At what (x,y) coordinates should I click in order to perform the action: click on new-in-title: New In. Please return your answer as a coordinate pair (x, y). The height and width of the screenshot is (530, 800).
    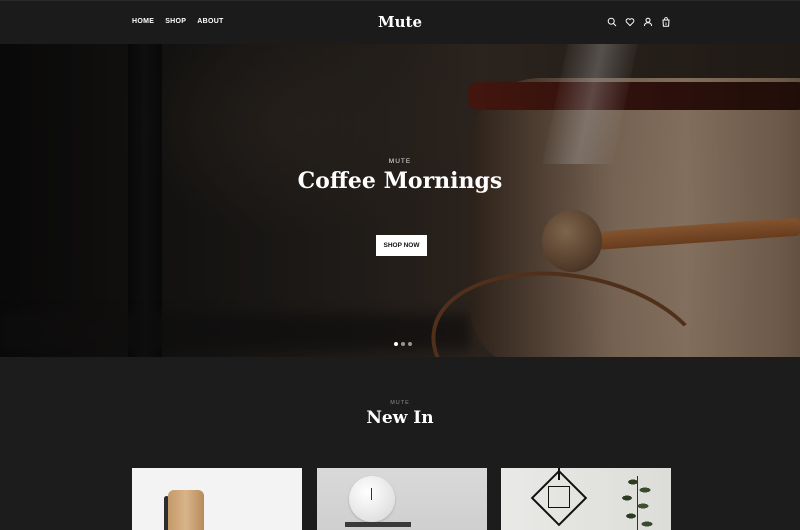
    Looking at the image, I should click on (400, 418).